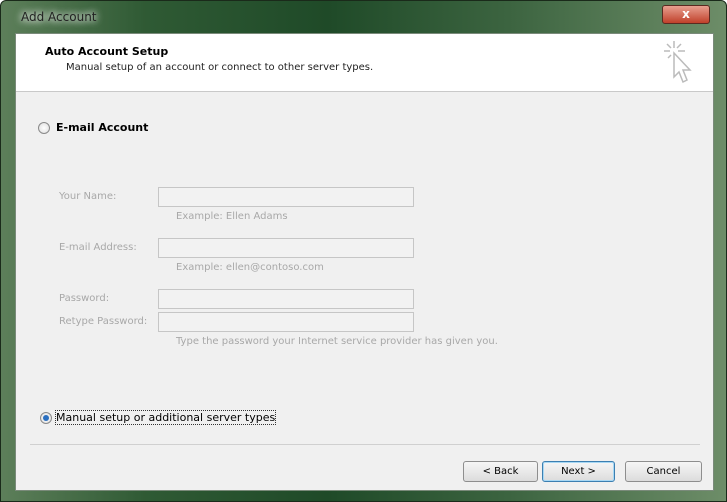 This screenshot has height=502, width=727. What do you see at coordinates (88, 196) in the screenshot?
I see `your-name-label: Your Name:` at bounding box center [88, 196].